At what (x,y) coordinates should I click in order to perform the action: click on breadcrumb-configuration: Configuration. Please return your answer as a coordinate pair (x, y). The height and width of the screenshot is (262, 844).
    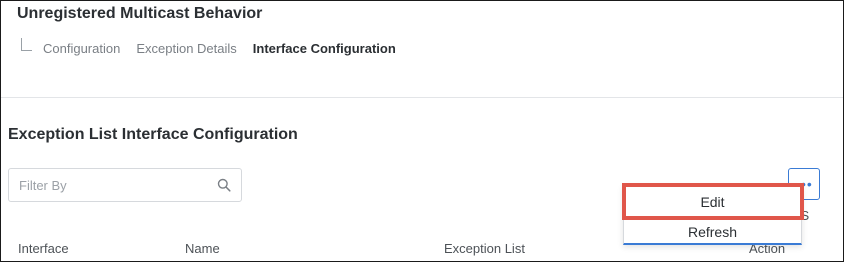
    Looking at the image, I should click on (81, 48).